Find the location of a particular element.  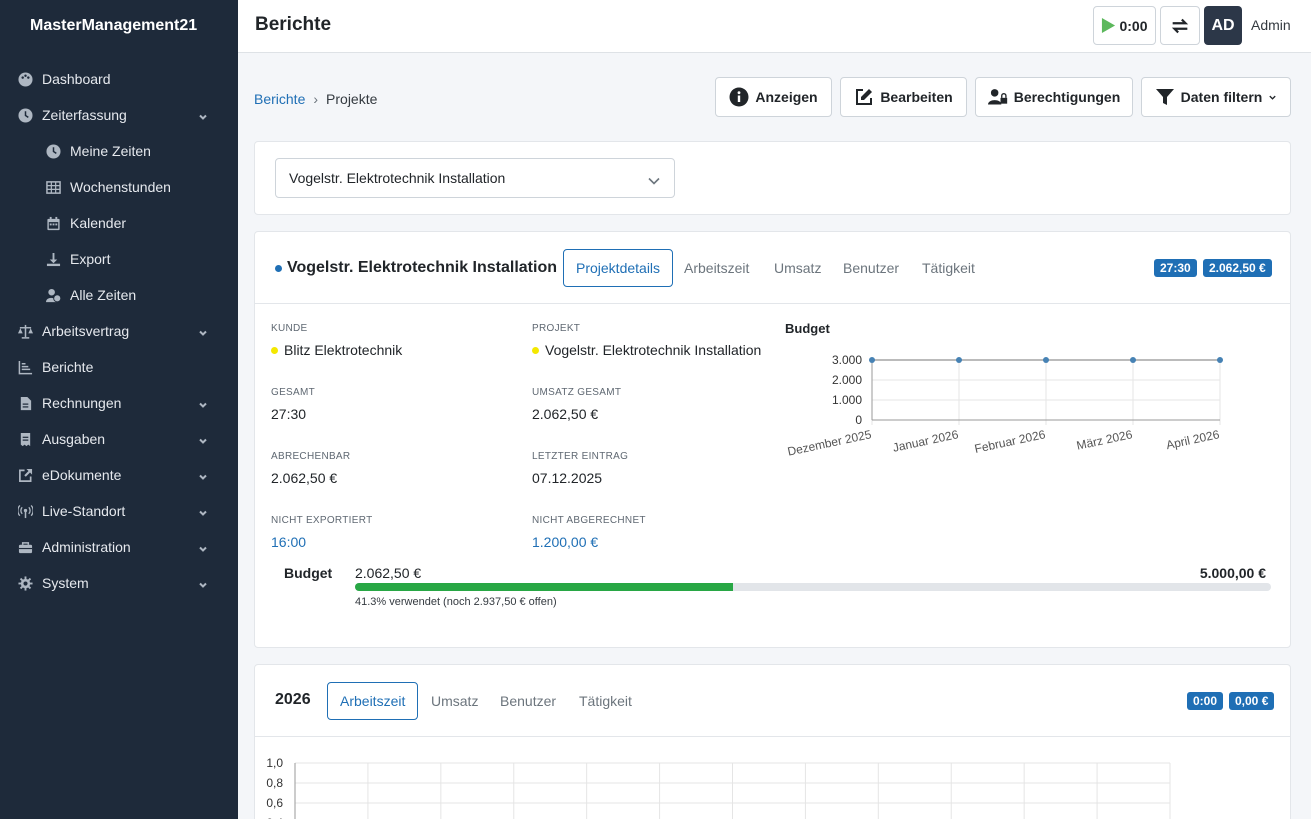

tab-umsatz-year: Umsatz is located at coordinates (454, 701).